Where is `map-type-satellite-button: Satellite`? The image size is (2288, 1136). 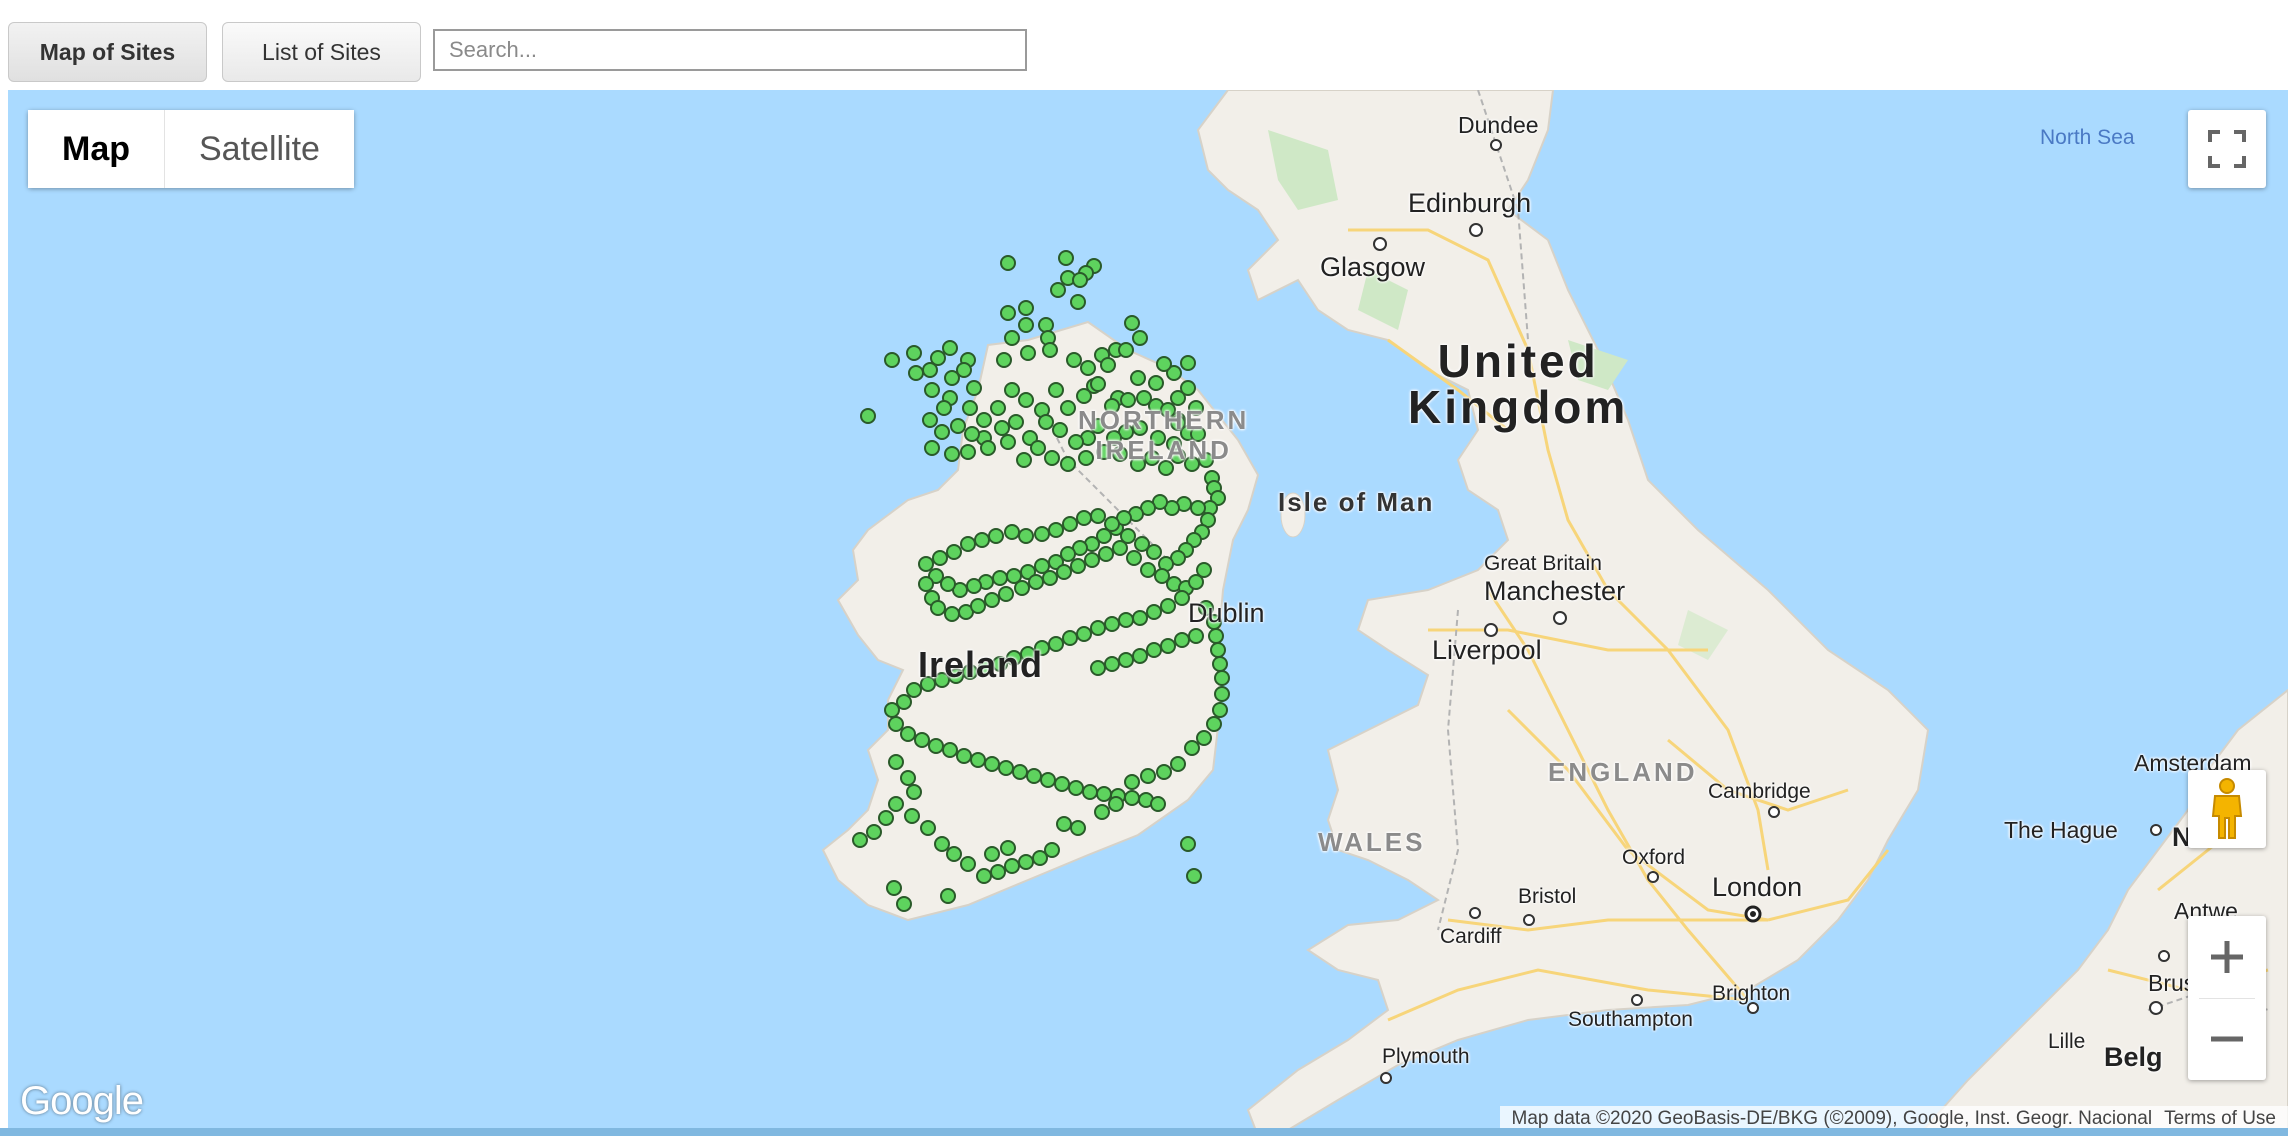 map-type-satellite-button: Satellite is located at coordinates (259, 149).